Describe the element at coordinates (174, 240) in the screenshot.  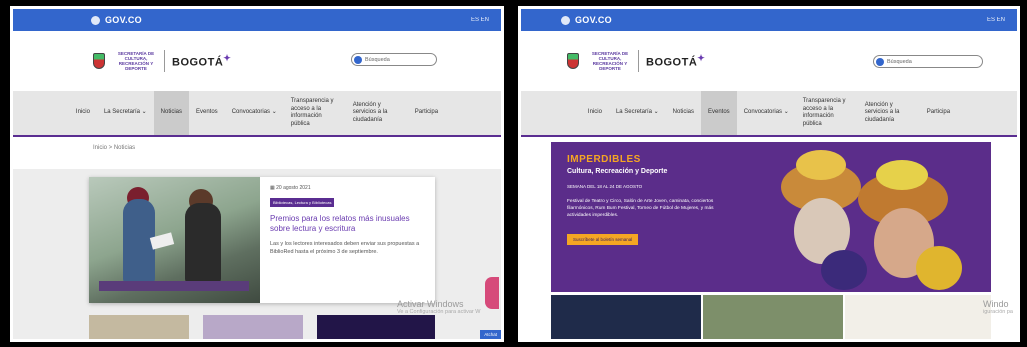
I see `news-photo` at that location.